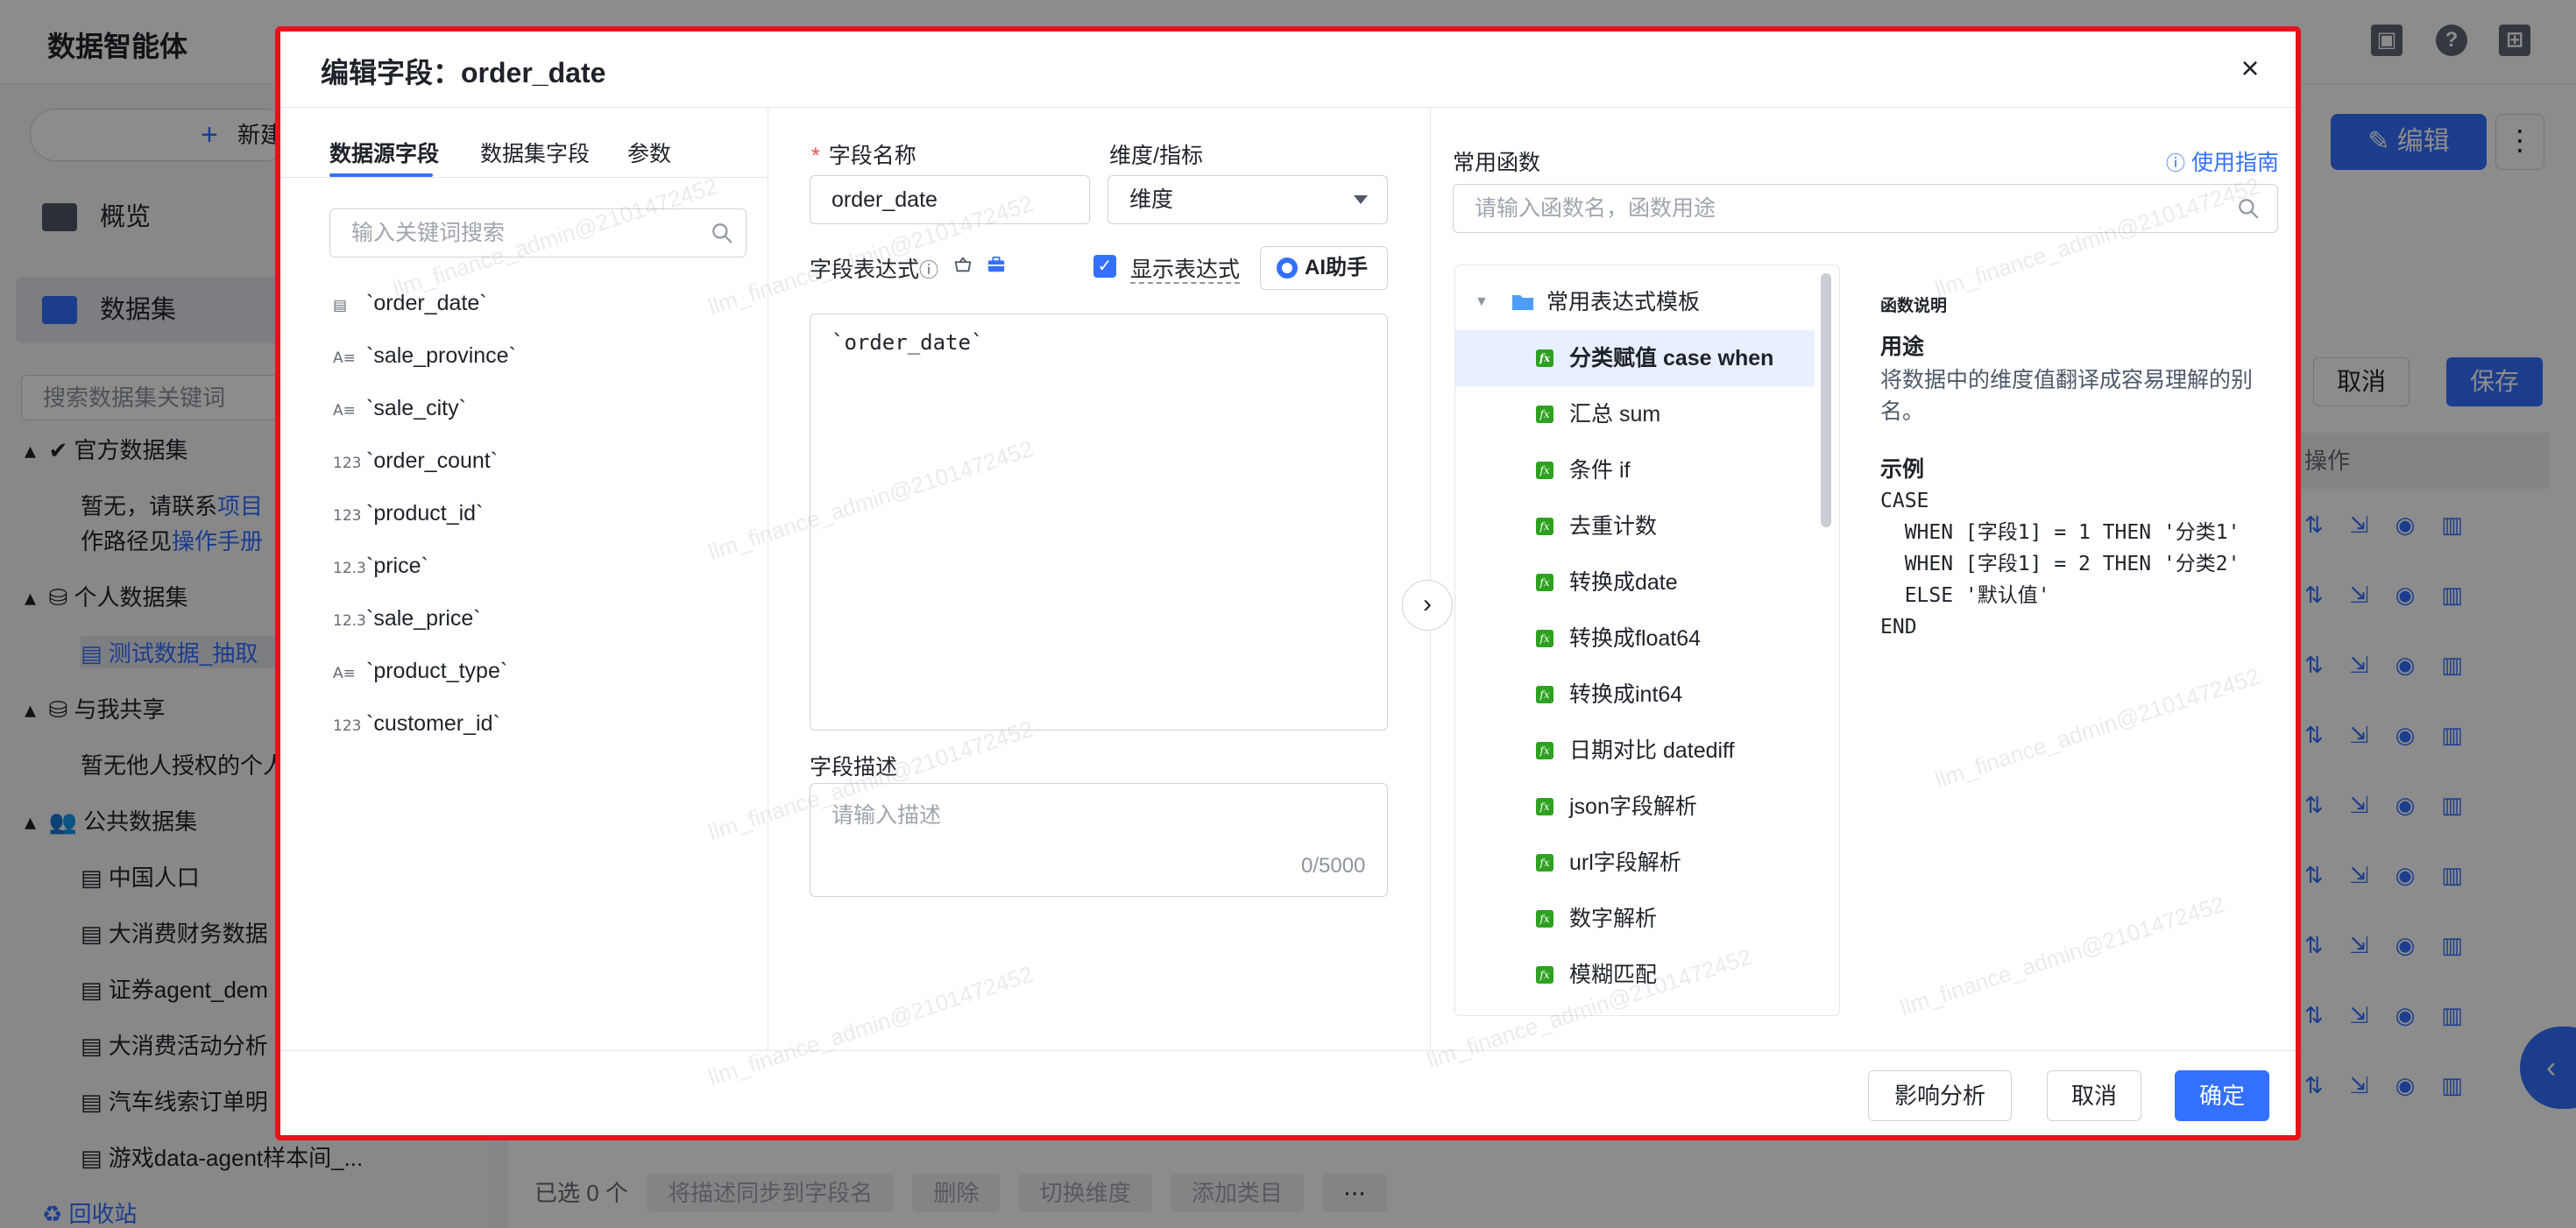 This screenshot has height=1228, width=2576. Describe the element at coordinates (2222, 161) in the screenshot. I see `guide-link: ⓘ 使用指南` at that location.